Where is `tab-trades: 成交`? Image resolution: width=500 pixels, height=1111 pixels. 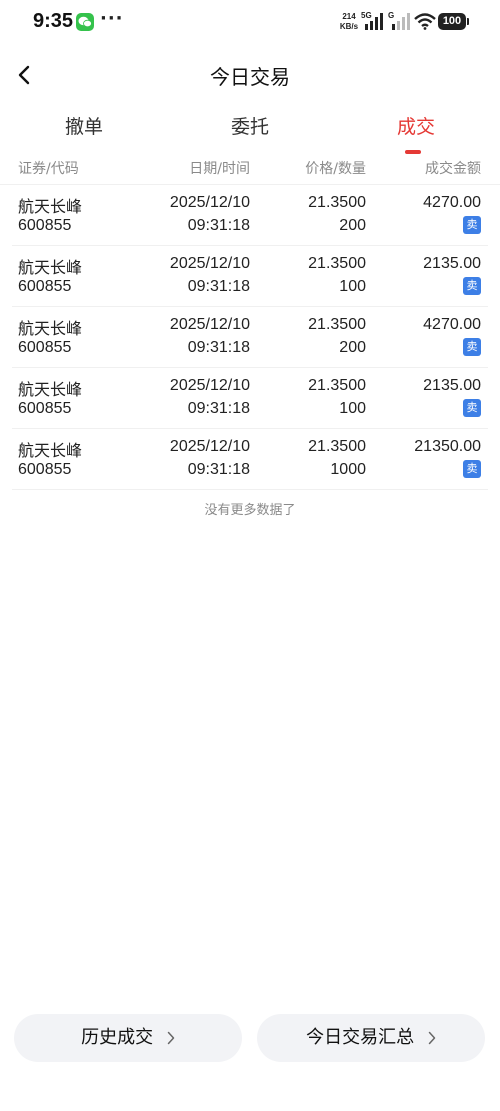
tab-trades: 成交 is located at coordinates (416, 133).